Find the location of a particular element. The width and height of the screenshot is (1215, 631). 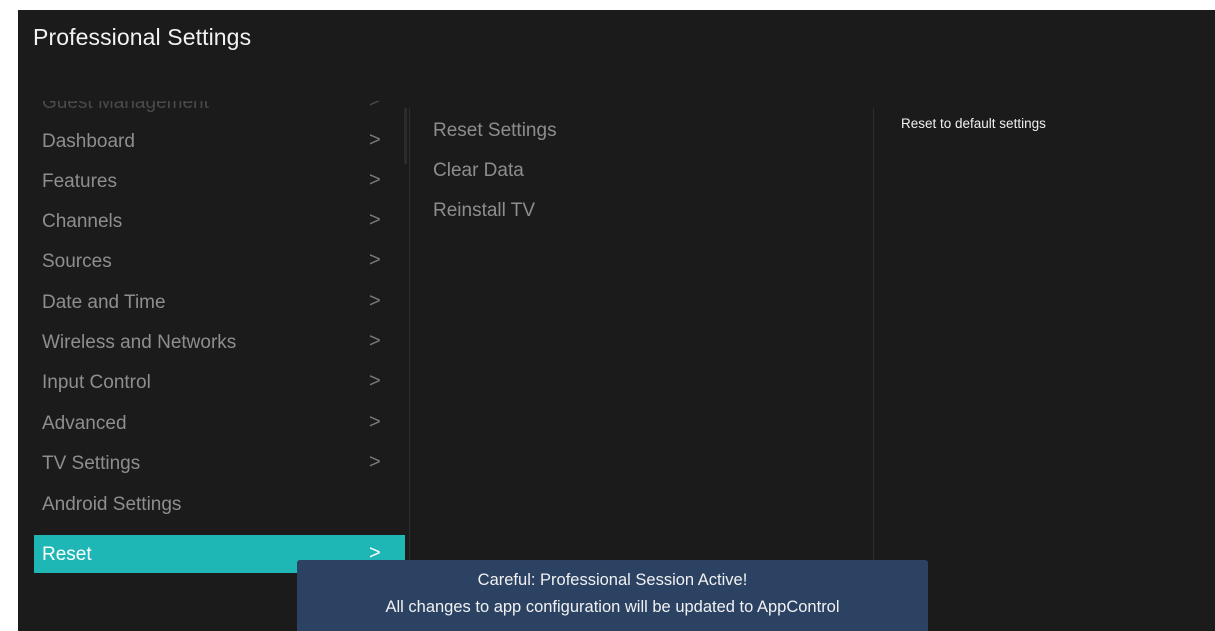

sidebar-item-label: Reset is located at coordinates (67, 554).